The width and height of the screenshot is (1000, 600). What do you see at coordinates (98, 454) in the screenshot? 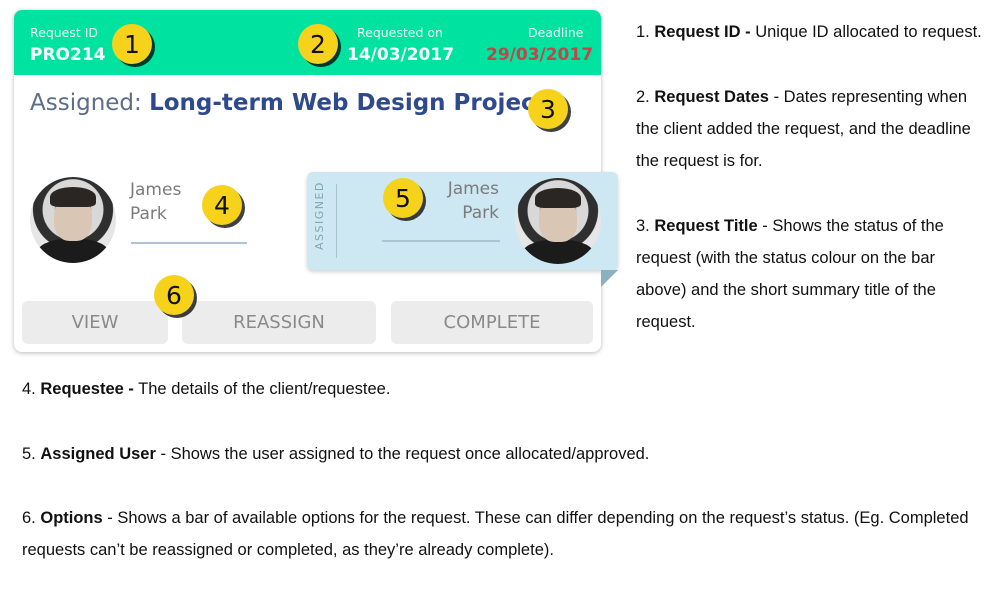
I see `note-5-title: Assigned User` at bounding box center [98, 454].